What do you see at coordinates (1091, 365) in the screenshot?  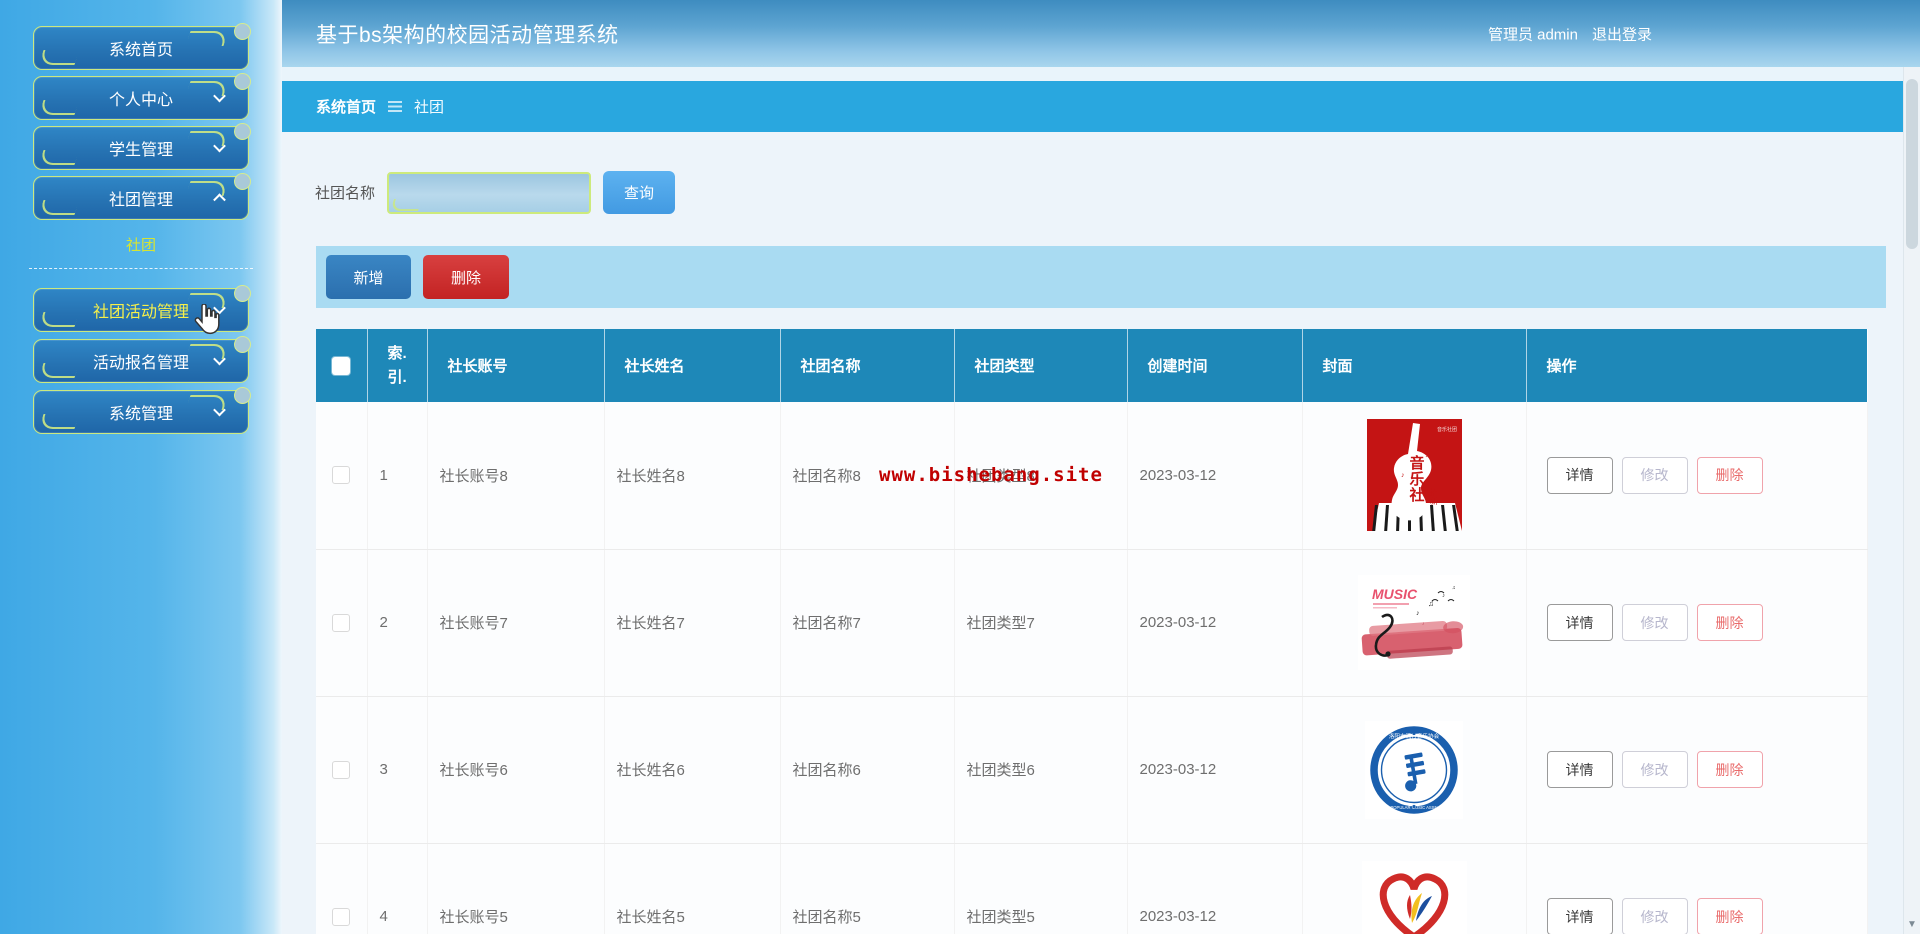 I see `table-header-row: 索. 引. 社长账号 社长姓名 社团名称 社团类型 创建时间 封面 操作` at bounding box center [1091, 365].